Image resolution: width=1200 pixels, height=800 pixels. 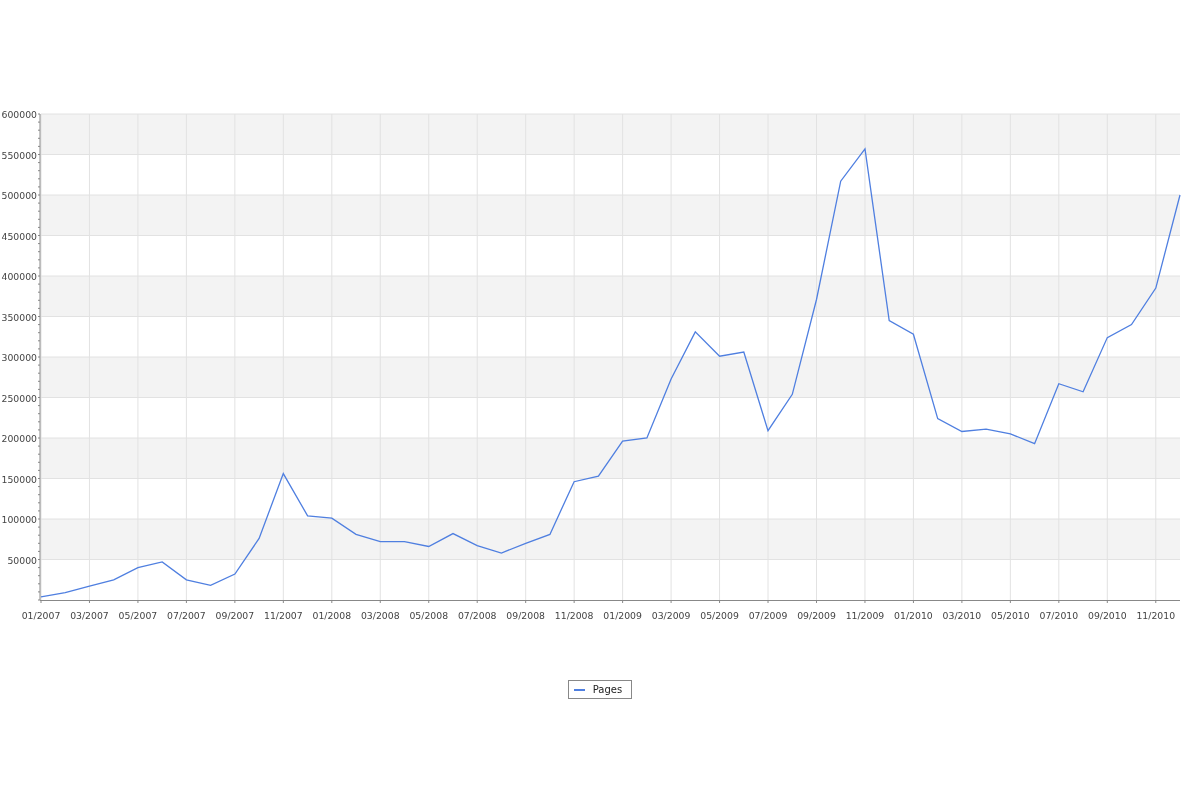 What do you see at coordinates (1156, 615) in the screenshot?
I see `axis-label: 11/2010` at bounding box center [1156, 615].